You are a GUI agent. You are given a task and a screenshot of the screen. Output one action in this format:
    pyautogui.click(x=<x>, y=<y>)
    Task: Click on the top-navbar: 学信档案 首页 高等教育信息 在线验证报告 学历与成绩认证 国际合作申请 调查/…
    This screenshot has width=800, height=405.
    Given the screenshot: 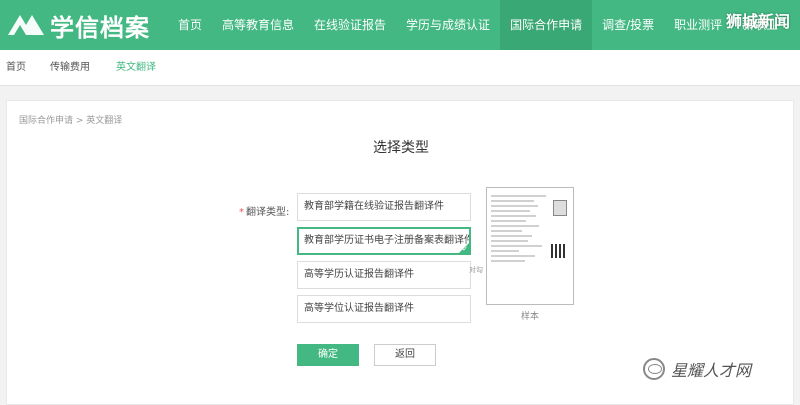 What is the action you would take?
    pyautogui.click(x=400, y=25)
    